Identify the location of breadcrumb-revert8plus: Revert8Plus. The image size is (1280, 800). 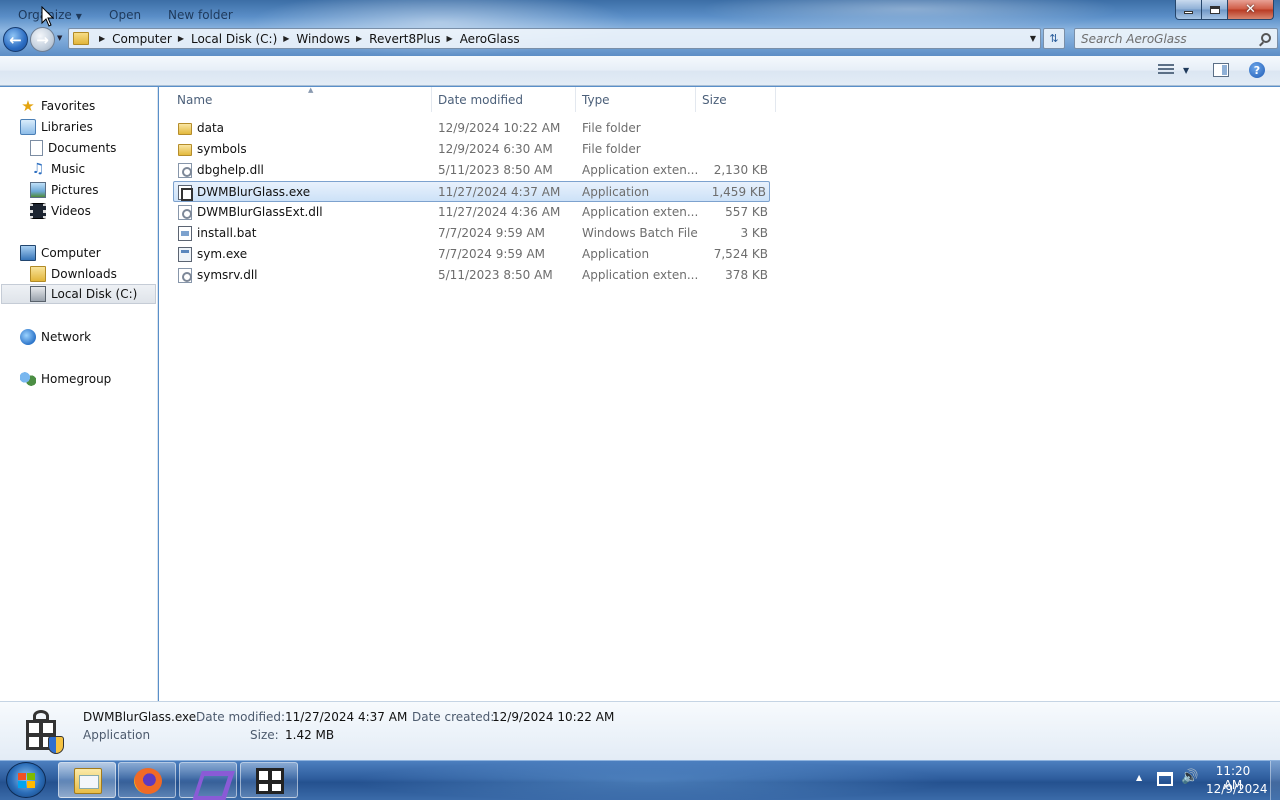
(404, 39).